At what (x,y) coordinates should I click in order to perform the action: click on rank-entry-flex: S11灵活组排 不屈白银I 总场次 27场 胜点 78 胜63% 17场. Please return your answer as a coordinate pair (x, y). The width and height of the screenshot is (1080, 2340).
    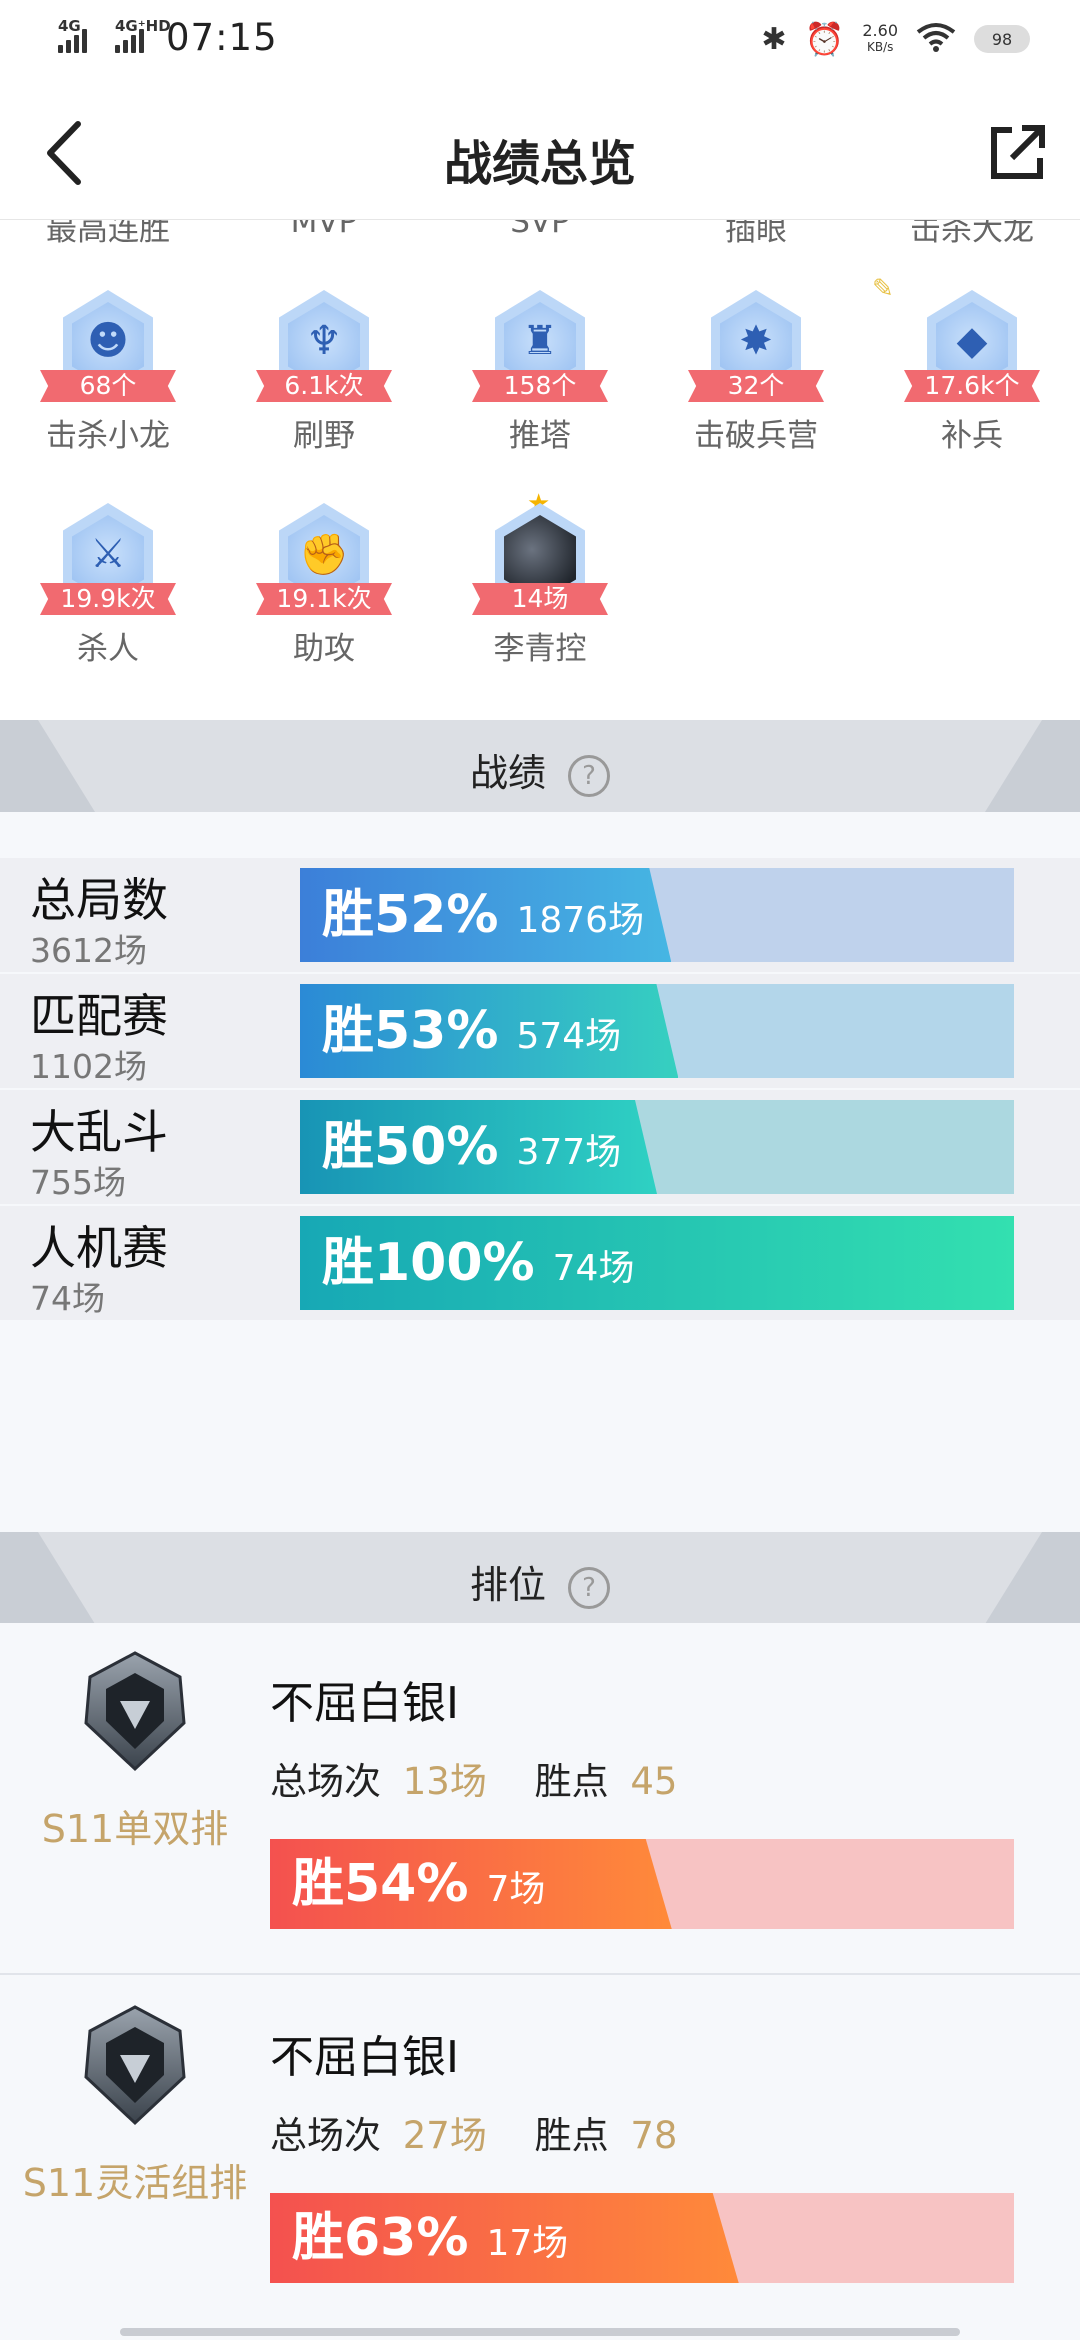
    Looking at the image, I should click on (540, 2152).